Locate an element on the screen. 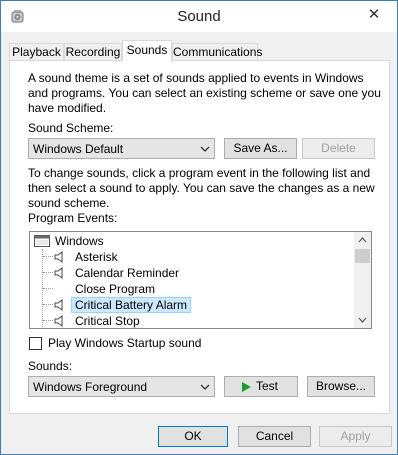 Image resolution: width=398 pixels, height=455 pixels. sounds-select: Windows Foreground is located at coordinates (121, 386).